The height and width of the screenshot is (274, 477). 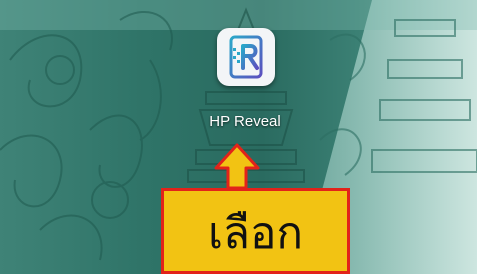 What do you see at coordinates (245, 121) in the screenshot?
I see `app-label: HP Reveal` at bounding box center [245, 121].